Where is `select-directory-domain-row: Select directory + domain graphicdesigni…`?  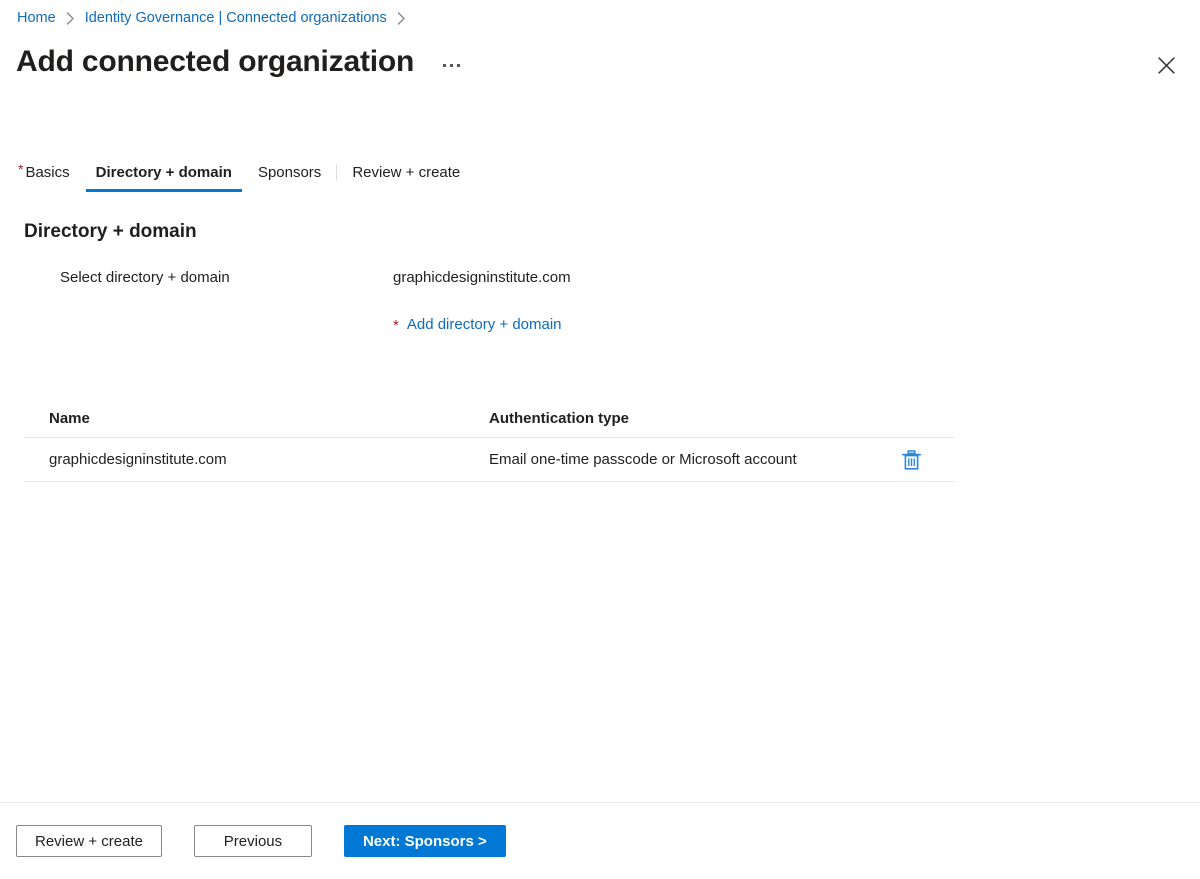
select-directory-domain-row: Select directory + domain graphicdesigni… is located at coordinates (600, 278).